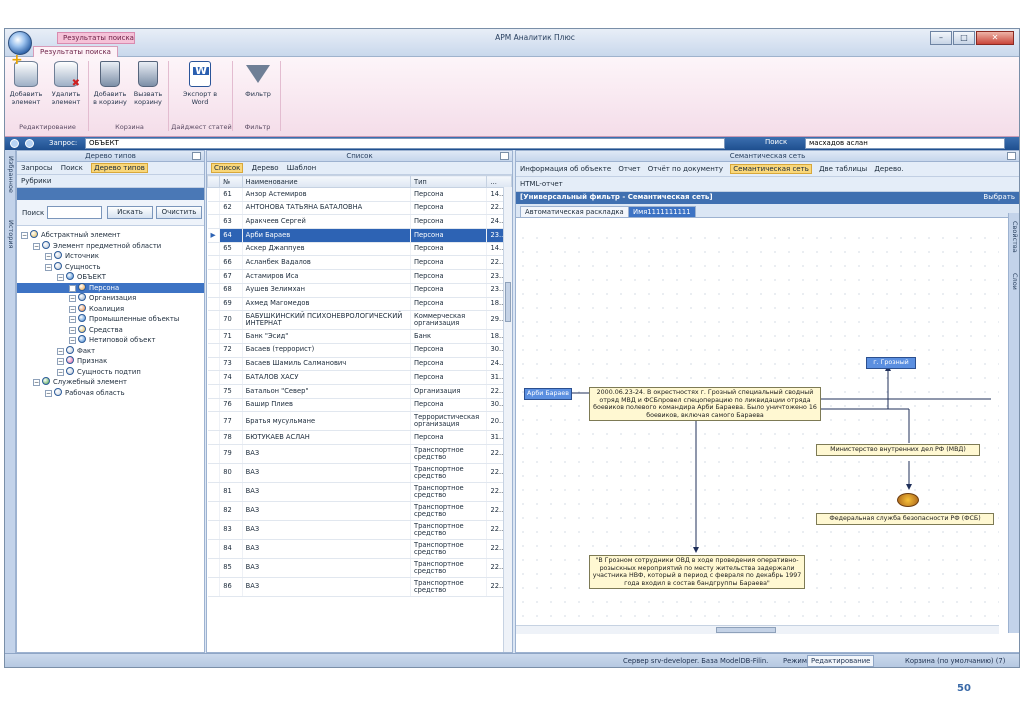 The image size is (1023, 708). I want to click on tree-node: − Источник, so click(110, 256).